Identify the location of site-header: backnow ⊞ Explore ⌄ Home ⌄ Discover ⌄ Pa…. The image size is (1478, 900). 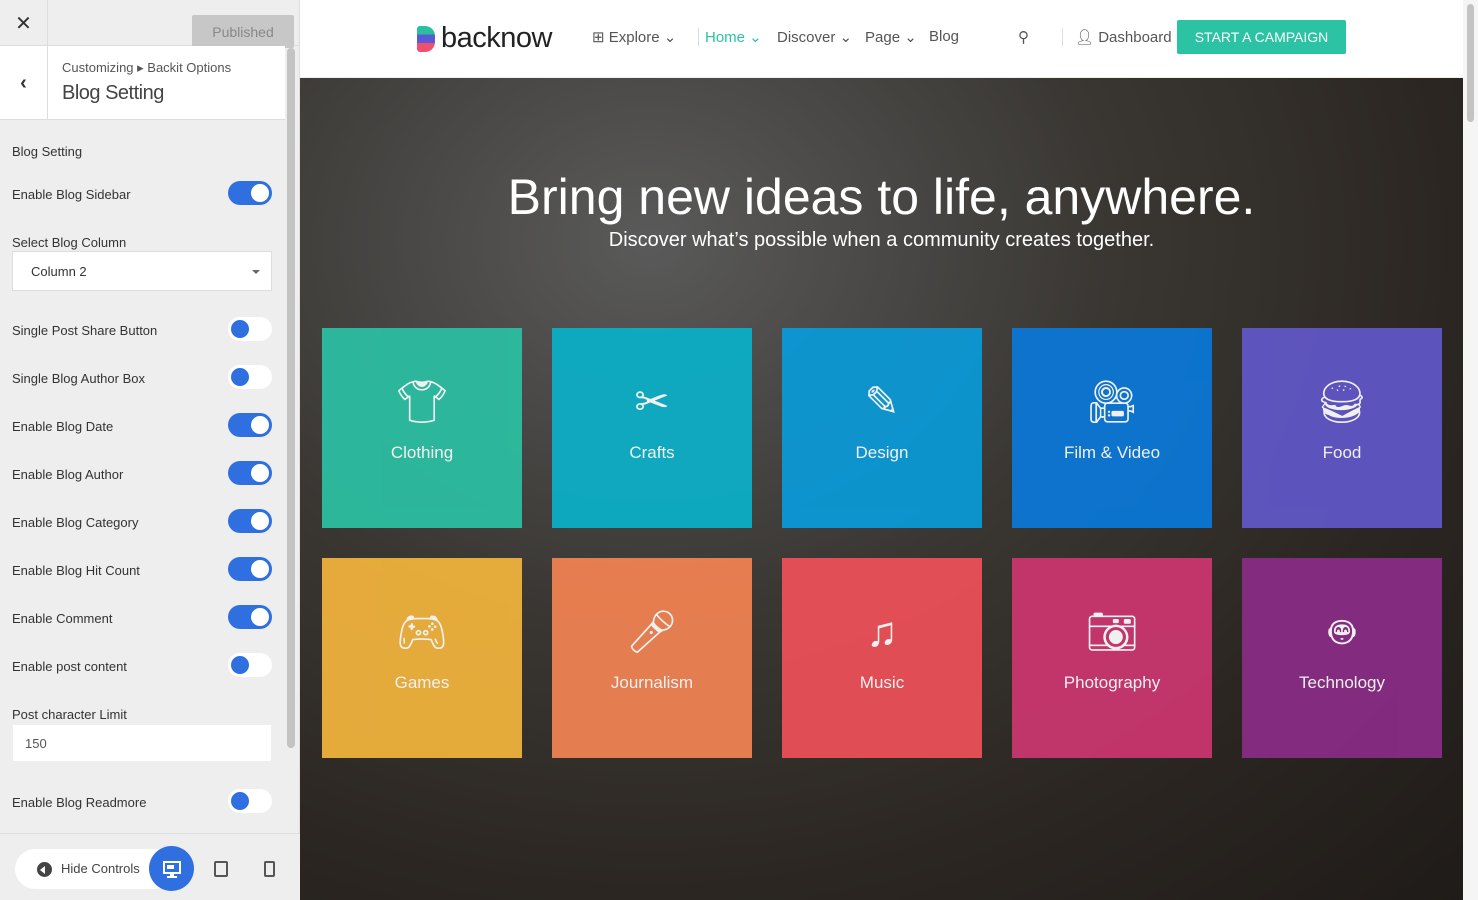
(881, 39).